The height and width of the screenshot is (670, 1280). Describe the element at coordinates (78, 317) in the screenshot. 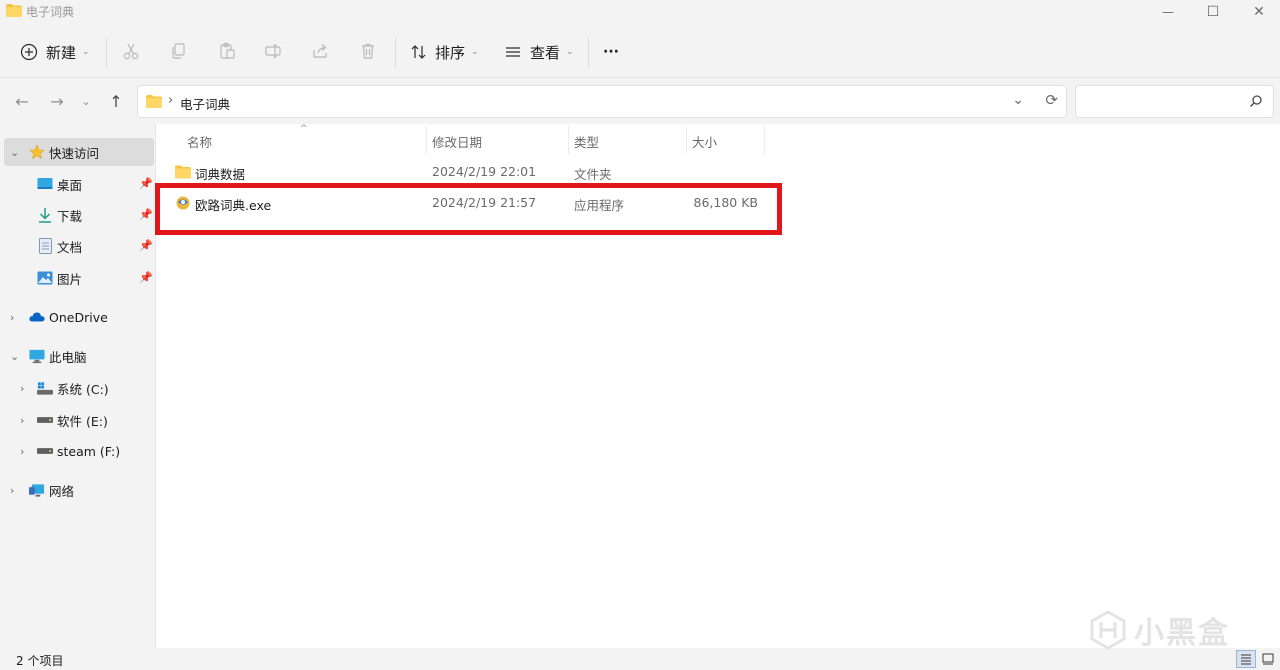

I see `sidebar-item-onedrive: › OneDrive` at that location.